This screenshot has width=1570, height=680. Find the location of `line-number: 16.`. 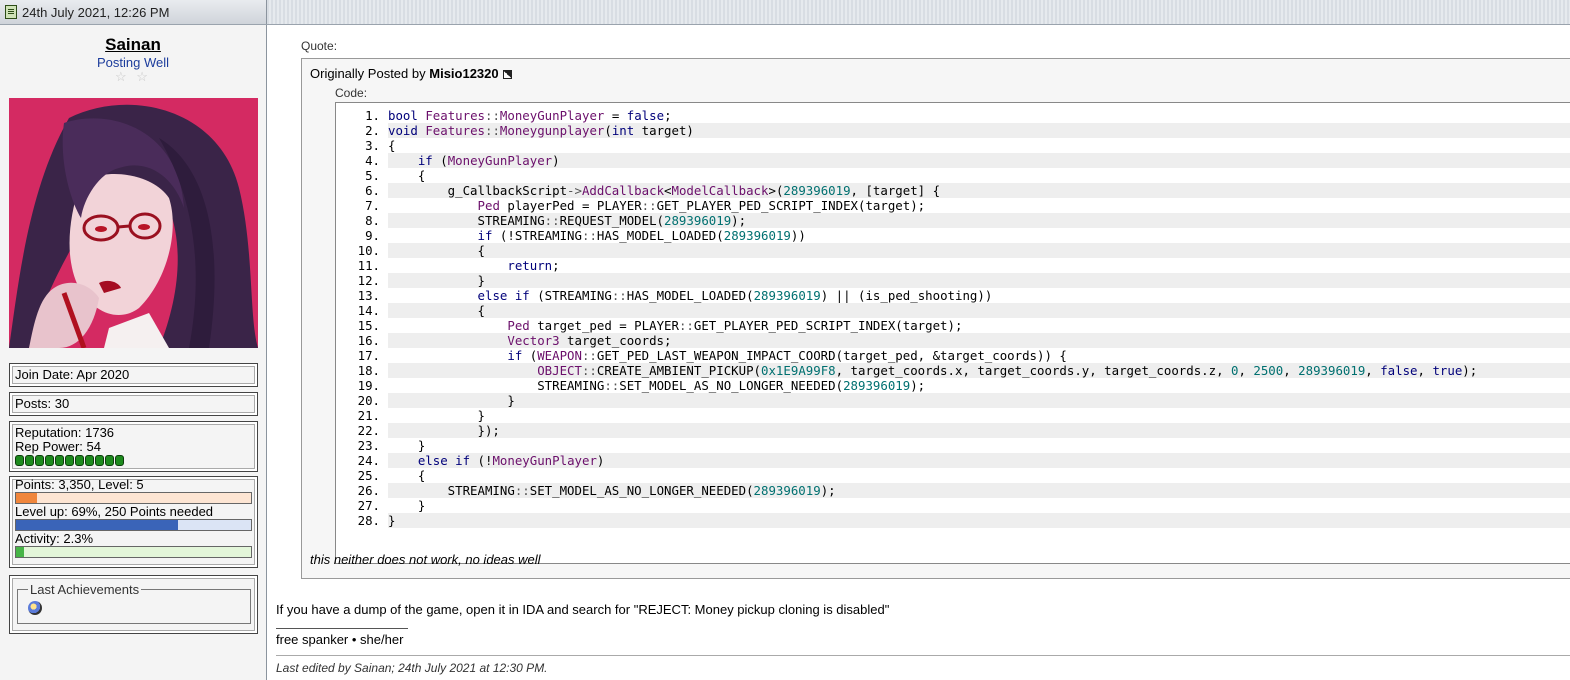

line-number: 16. is located at coordinates (368, 340).